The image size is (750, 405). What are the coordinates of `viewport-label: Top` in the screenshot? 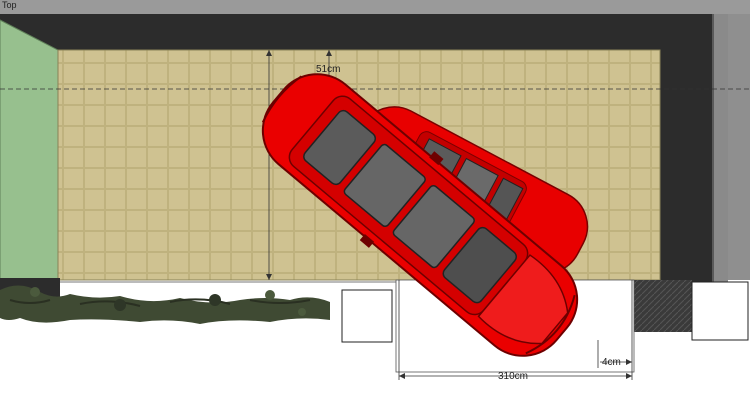 It's located at (9, 5).